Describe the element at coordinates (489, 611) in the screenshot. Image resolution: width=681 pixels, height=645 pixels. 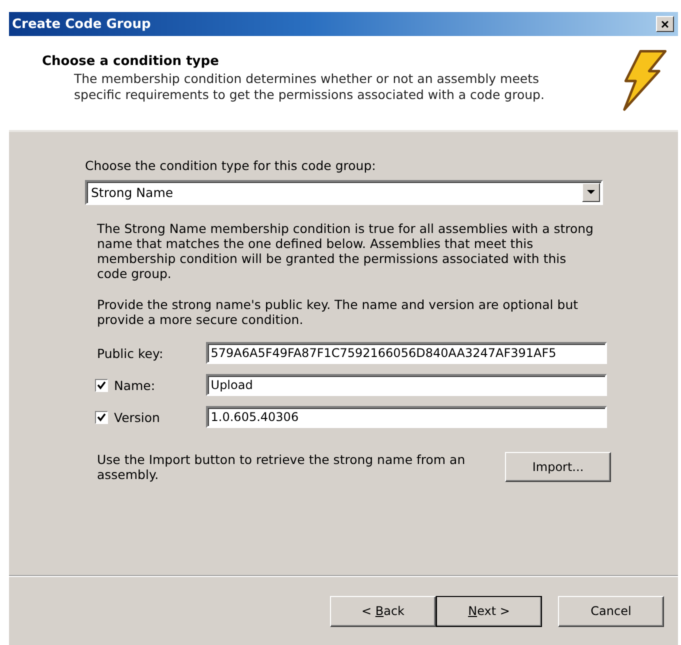
I see `wizard-button: Next >` at that location.